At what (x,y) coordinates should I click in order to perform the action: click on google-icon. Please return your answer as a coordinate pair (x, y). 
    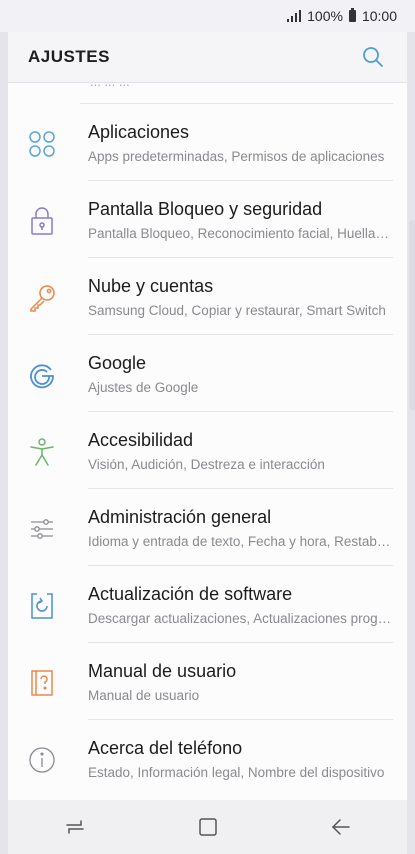
    Looking at the image, I should click on (42, 375).